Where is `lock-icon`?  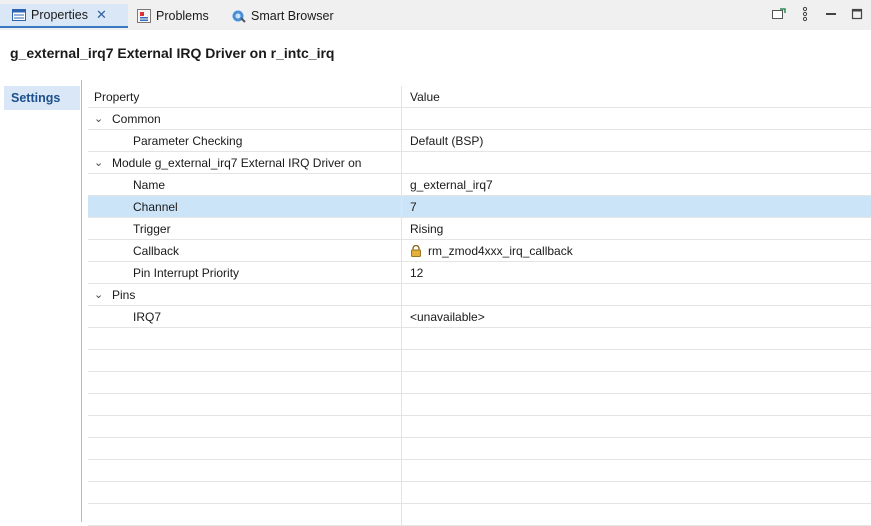
lock-icon is located at coordinates (416, 250).